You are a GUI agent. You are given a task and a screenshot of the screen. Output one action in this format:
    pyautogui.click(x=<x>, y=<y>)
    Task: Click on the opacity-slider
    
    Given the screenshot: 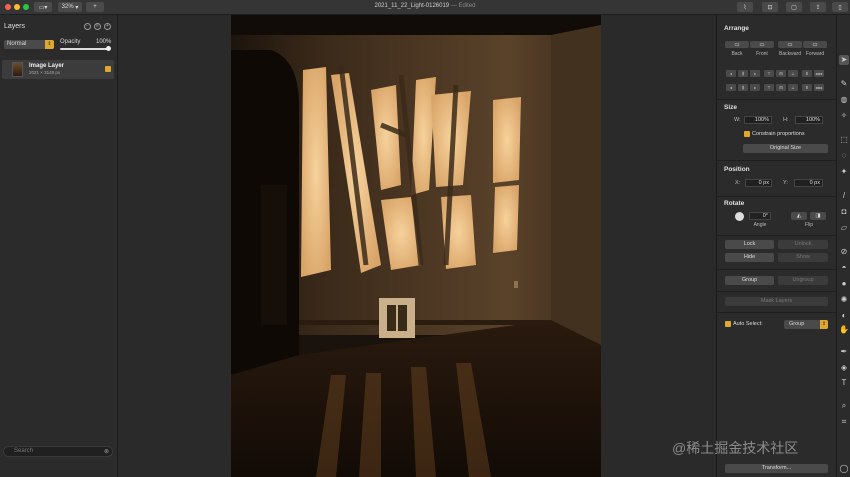 What is the action you would take?
    pyautogui.click(x=85, y=49)
    